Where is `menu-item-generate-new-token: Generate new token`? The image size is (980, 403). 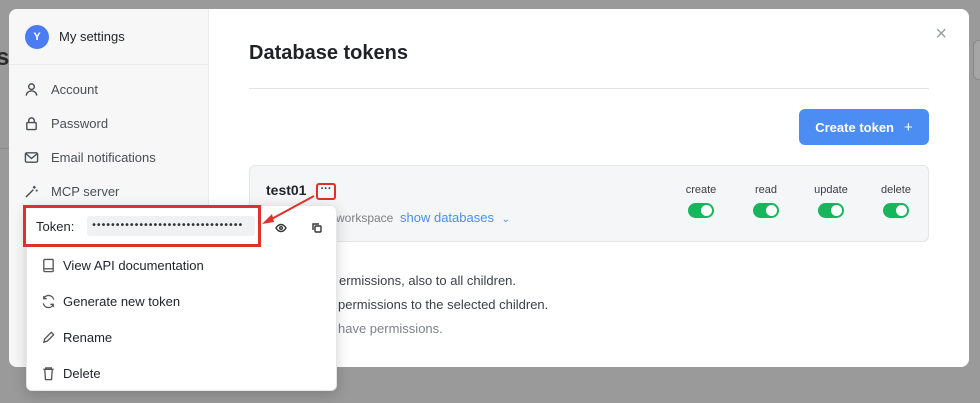 menu-item-generate-new-token: Generate new token is located at coordinates (110, 301).